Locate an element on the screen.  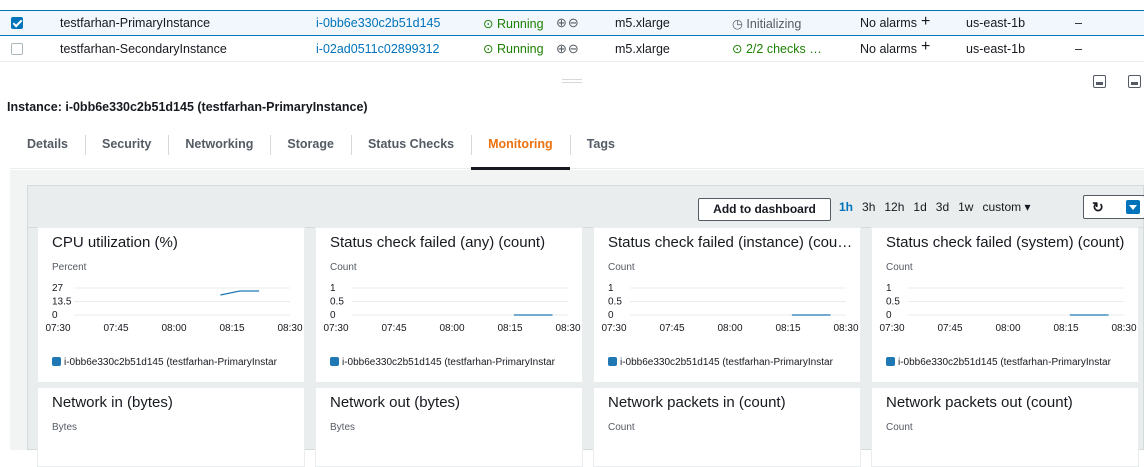
caret-down-icon is located at coordinates (1133, 207).